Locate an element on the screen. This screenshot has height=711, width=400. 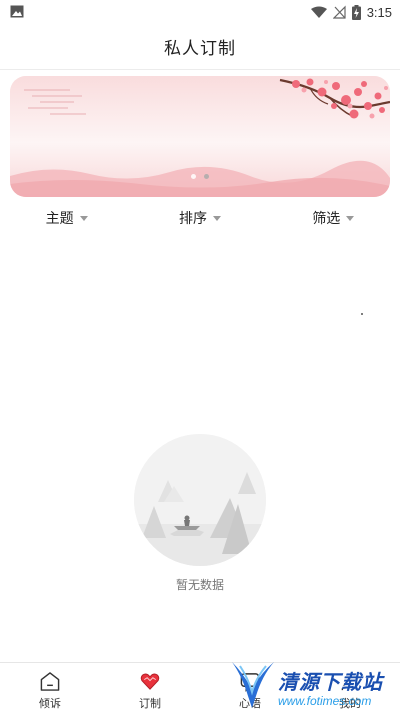
empty-state-illustration is located at coordinates (200, 500).